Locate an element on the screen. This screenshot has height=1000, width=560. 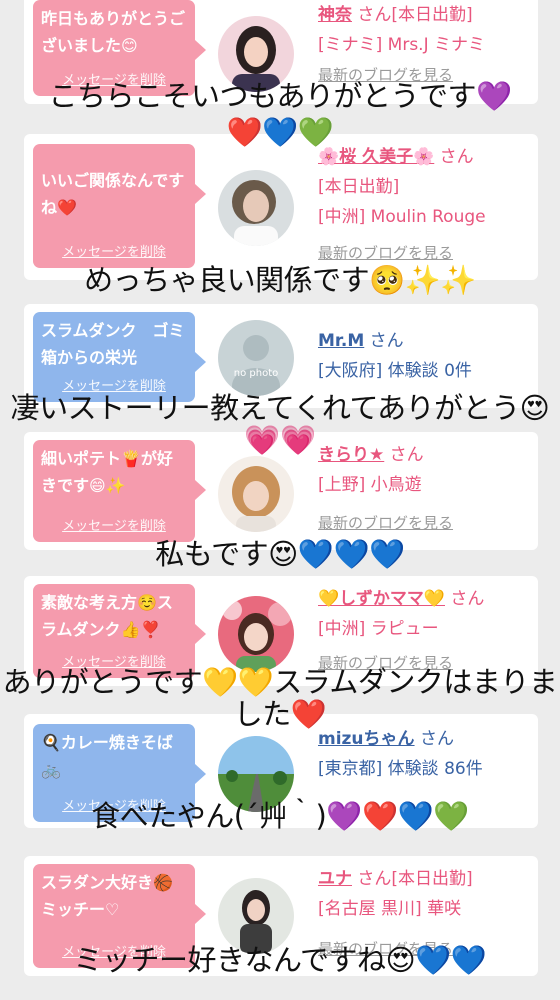
no-photo-label: no photo is located at coordinates (256, 373).